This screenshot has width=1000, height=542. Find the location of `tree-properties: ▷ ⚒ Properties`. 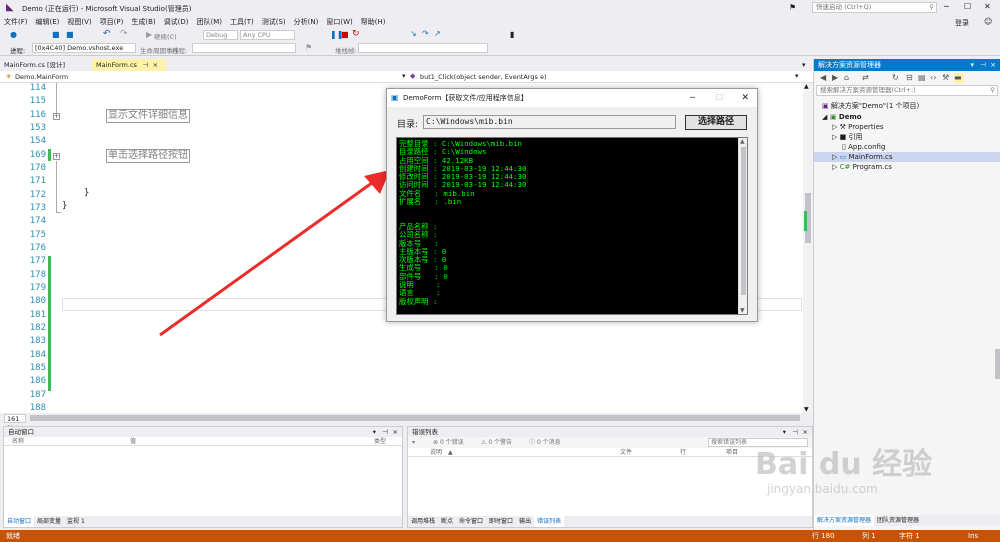

tree-properties: ▷ ⚒ Properties is located at coordinates (858, 127).